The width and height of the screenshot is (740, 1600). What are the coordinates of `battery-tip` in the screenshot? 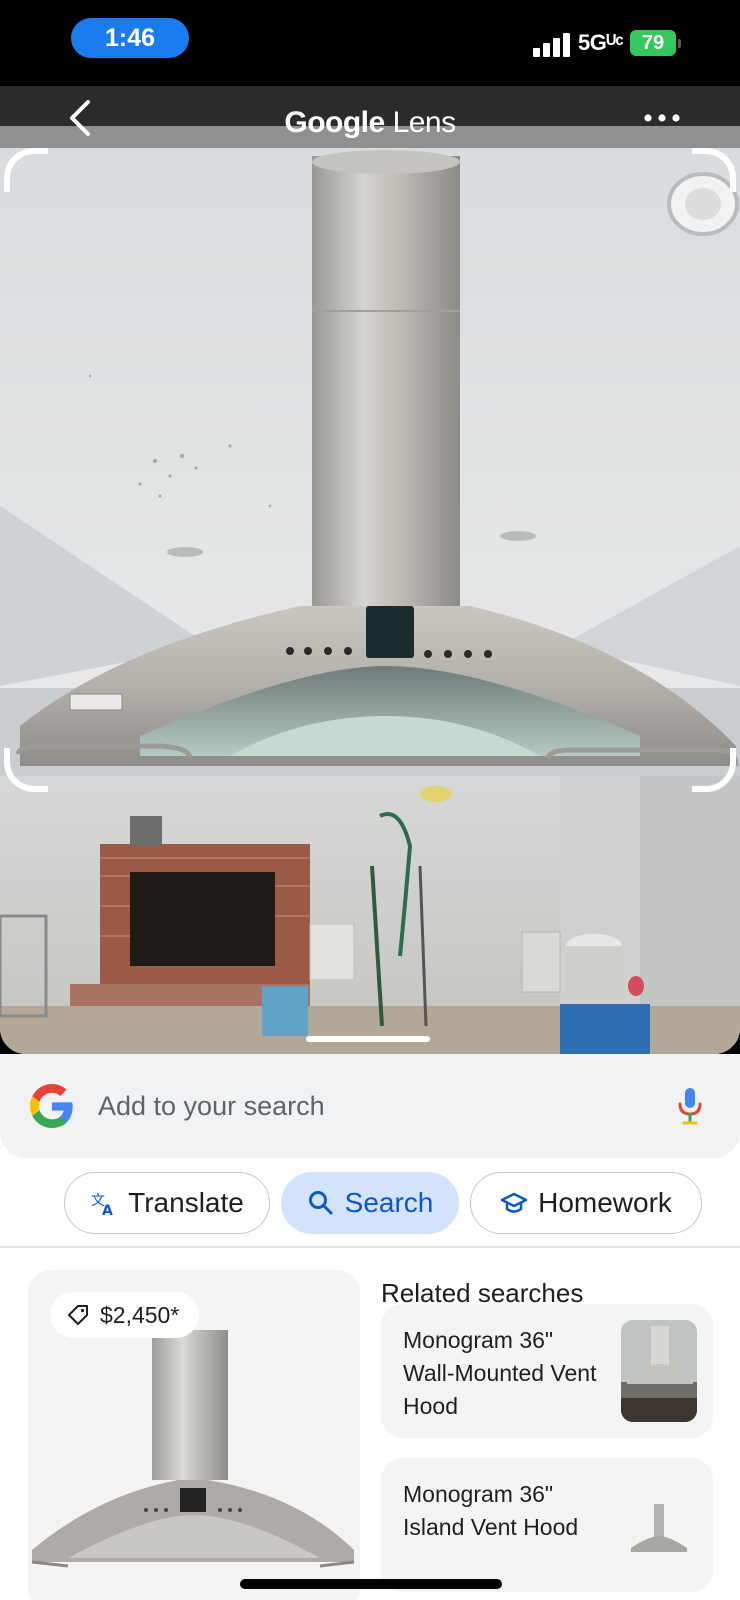 It's located at (679, 43).